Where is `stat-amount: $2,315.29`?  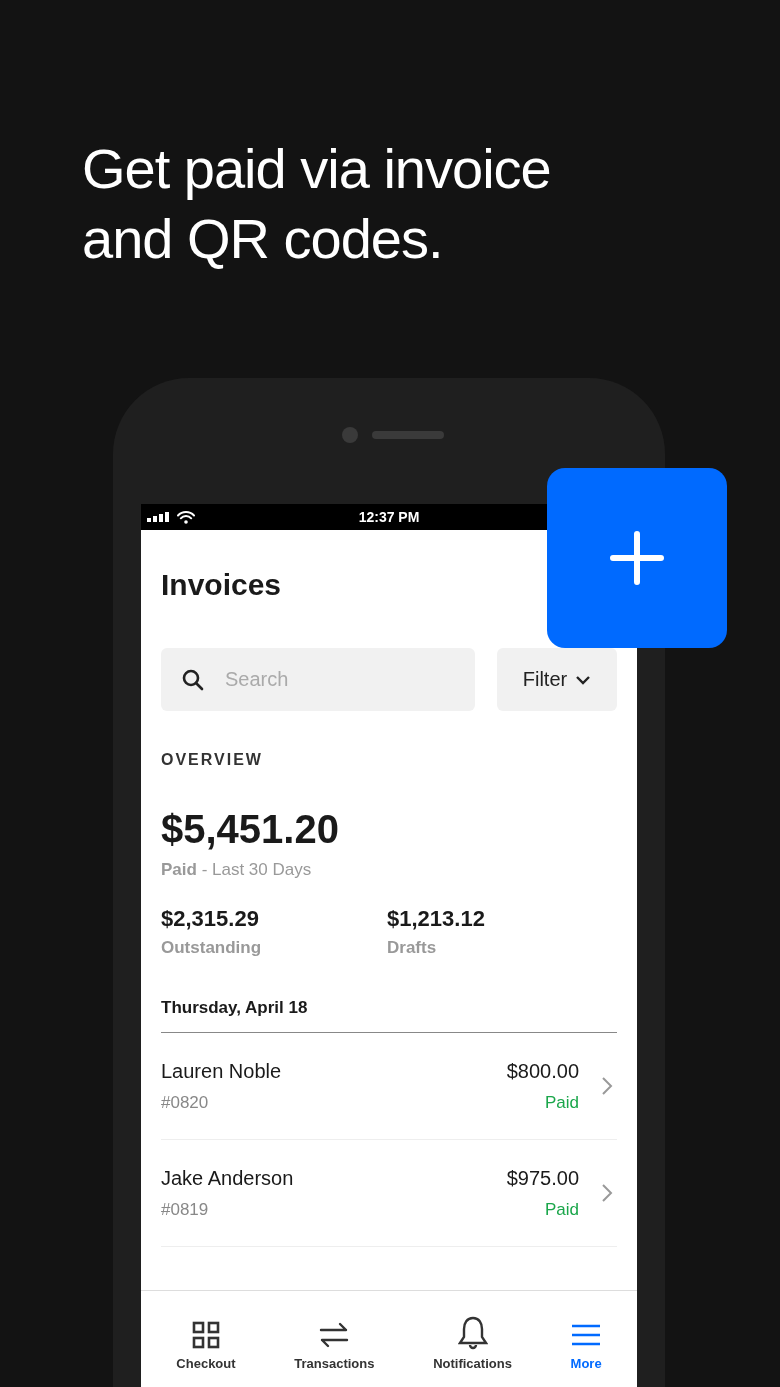 stat-amount: $2,315.29 is located at coordinates (210, 919).